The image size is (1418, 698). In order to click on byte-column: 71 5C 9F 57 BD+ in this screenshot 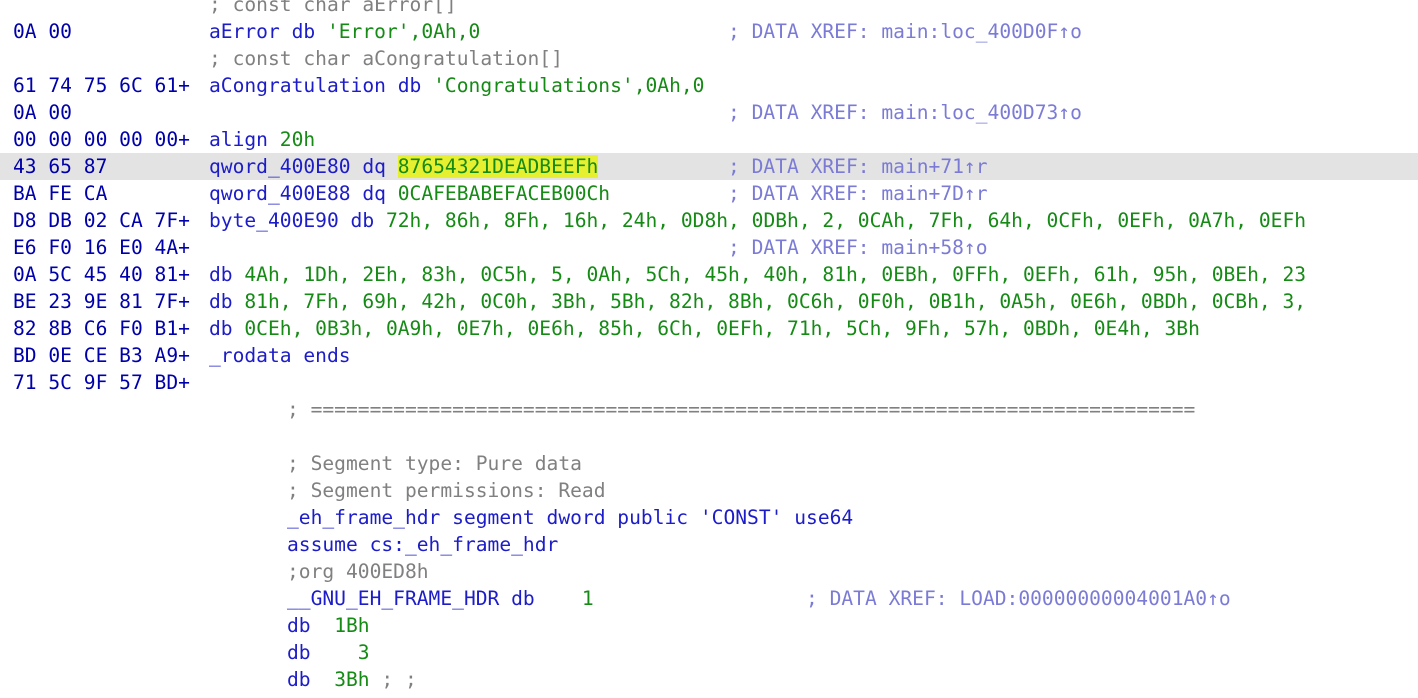, I will do `click(101, 382)`.